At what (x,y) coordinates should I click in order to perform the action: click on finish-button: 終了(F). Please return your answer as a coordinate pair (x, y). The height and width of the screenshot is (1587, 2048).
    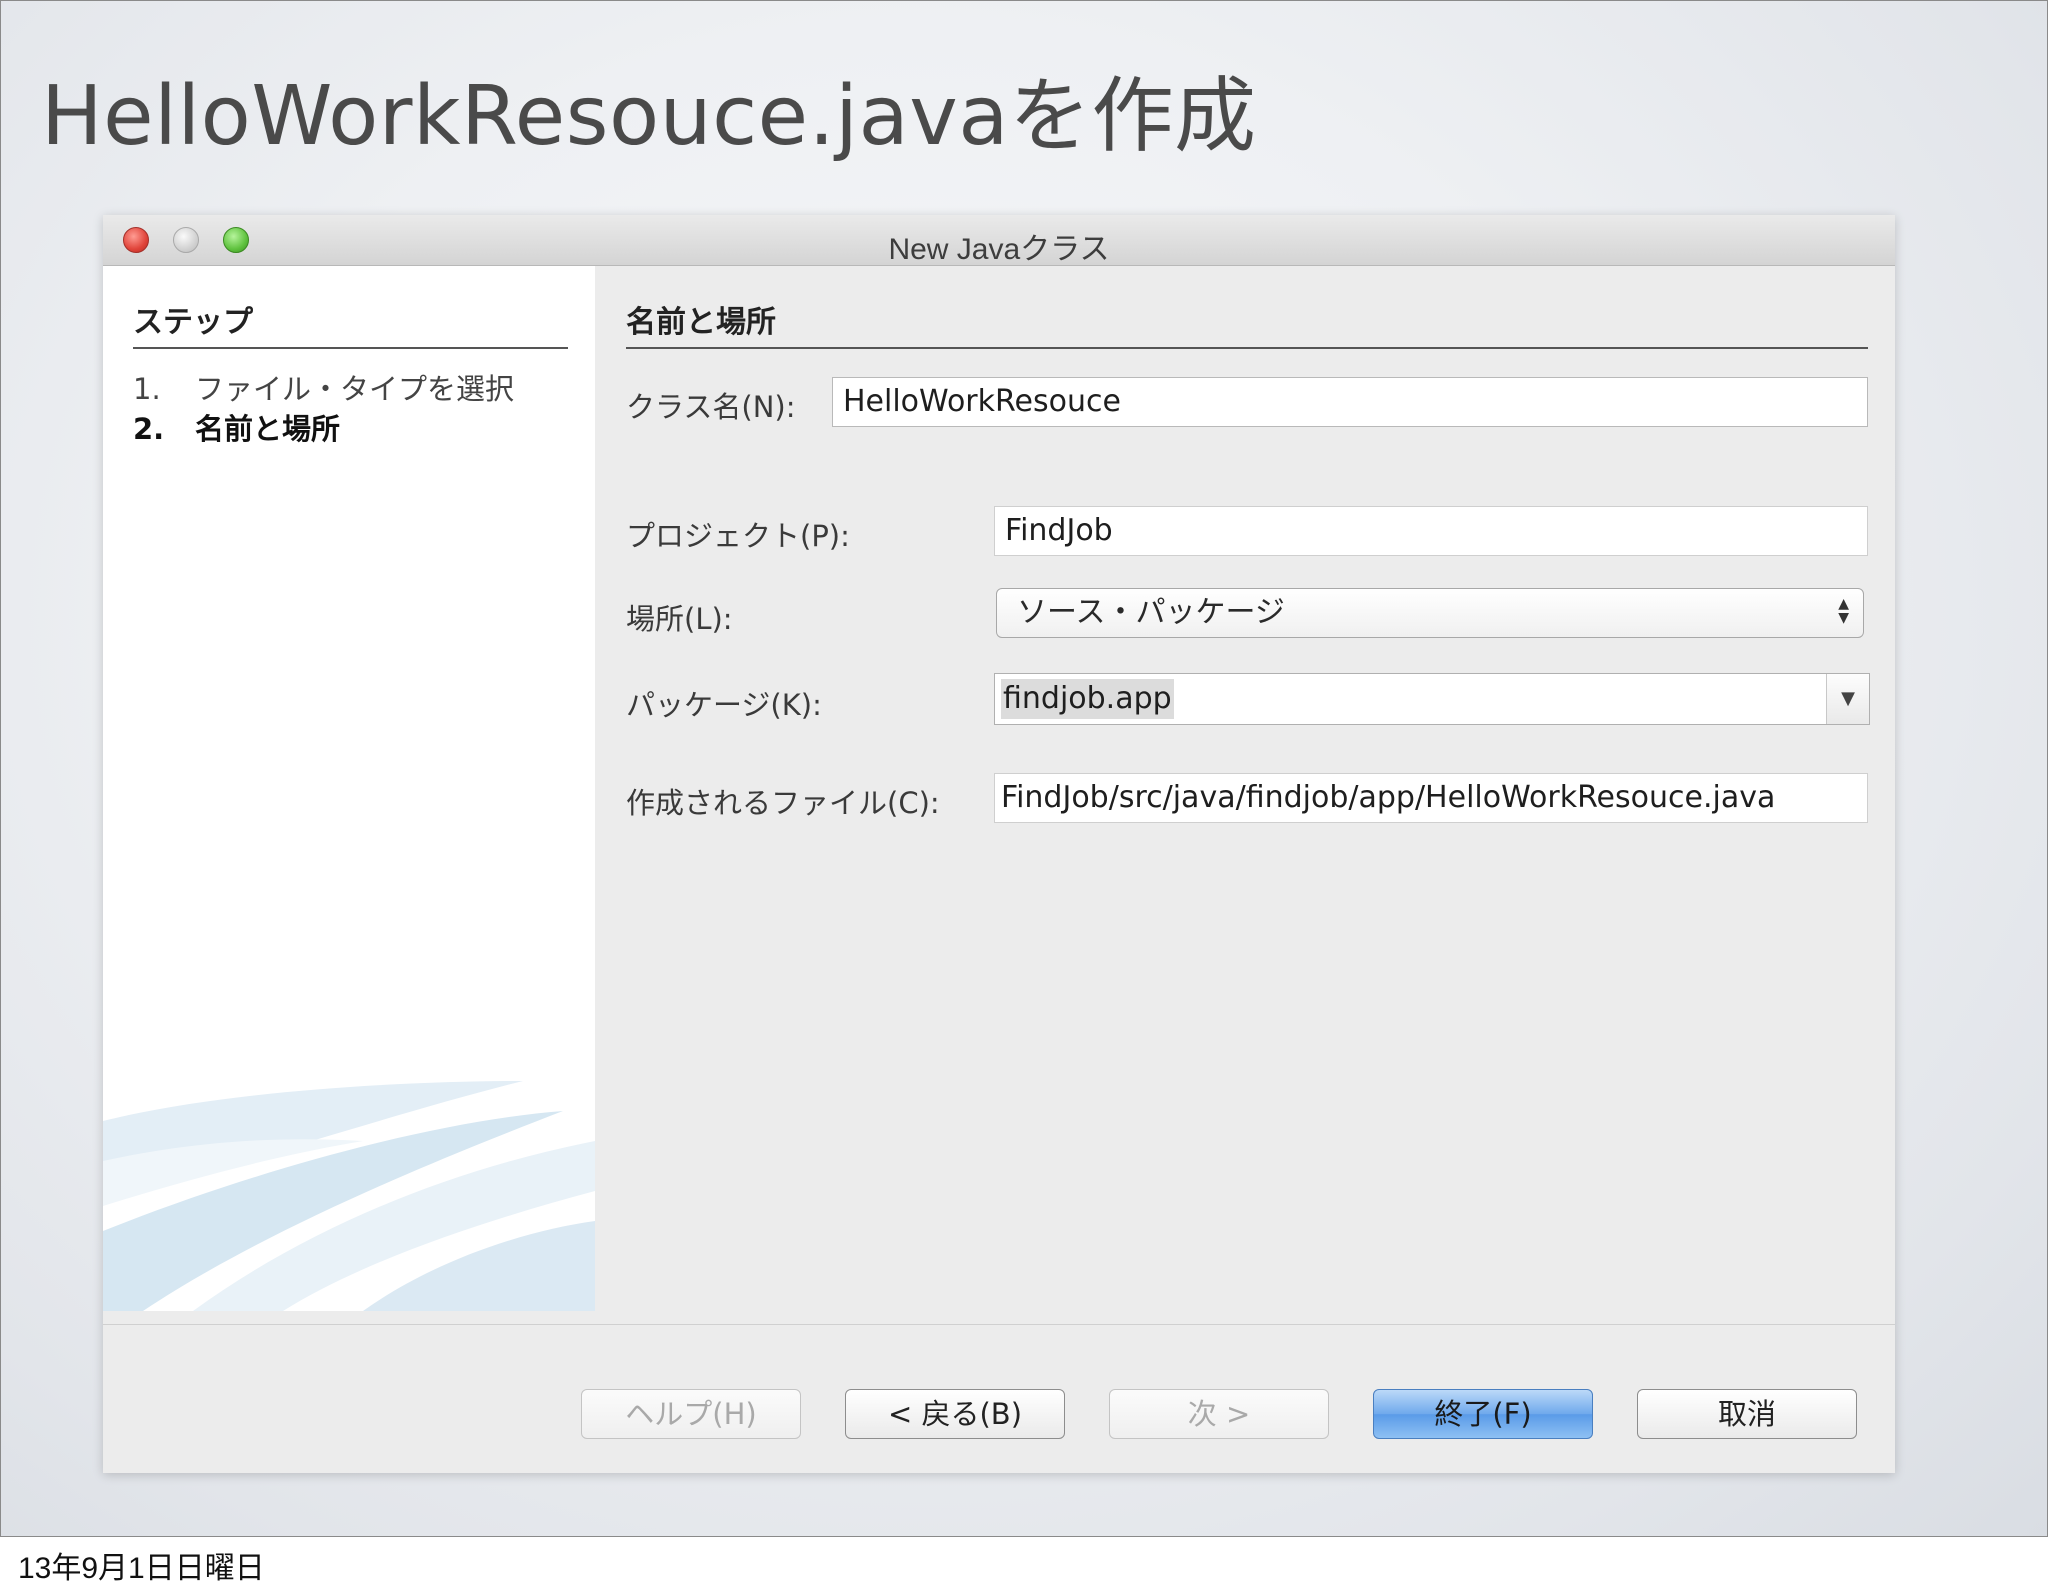
    Looking at the image, I should click on (1483, 1414).